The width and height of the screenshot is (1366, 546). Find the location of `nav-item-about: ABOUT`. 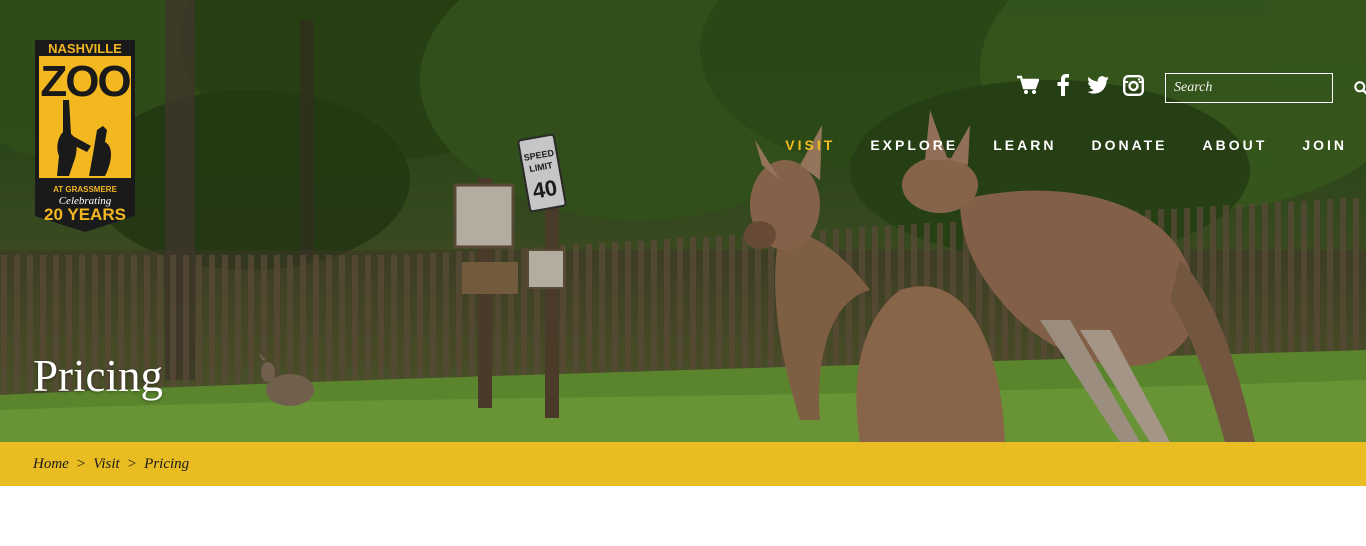

nav-item-about: ABOUT is located at coordinates (1235, 145).